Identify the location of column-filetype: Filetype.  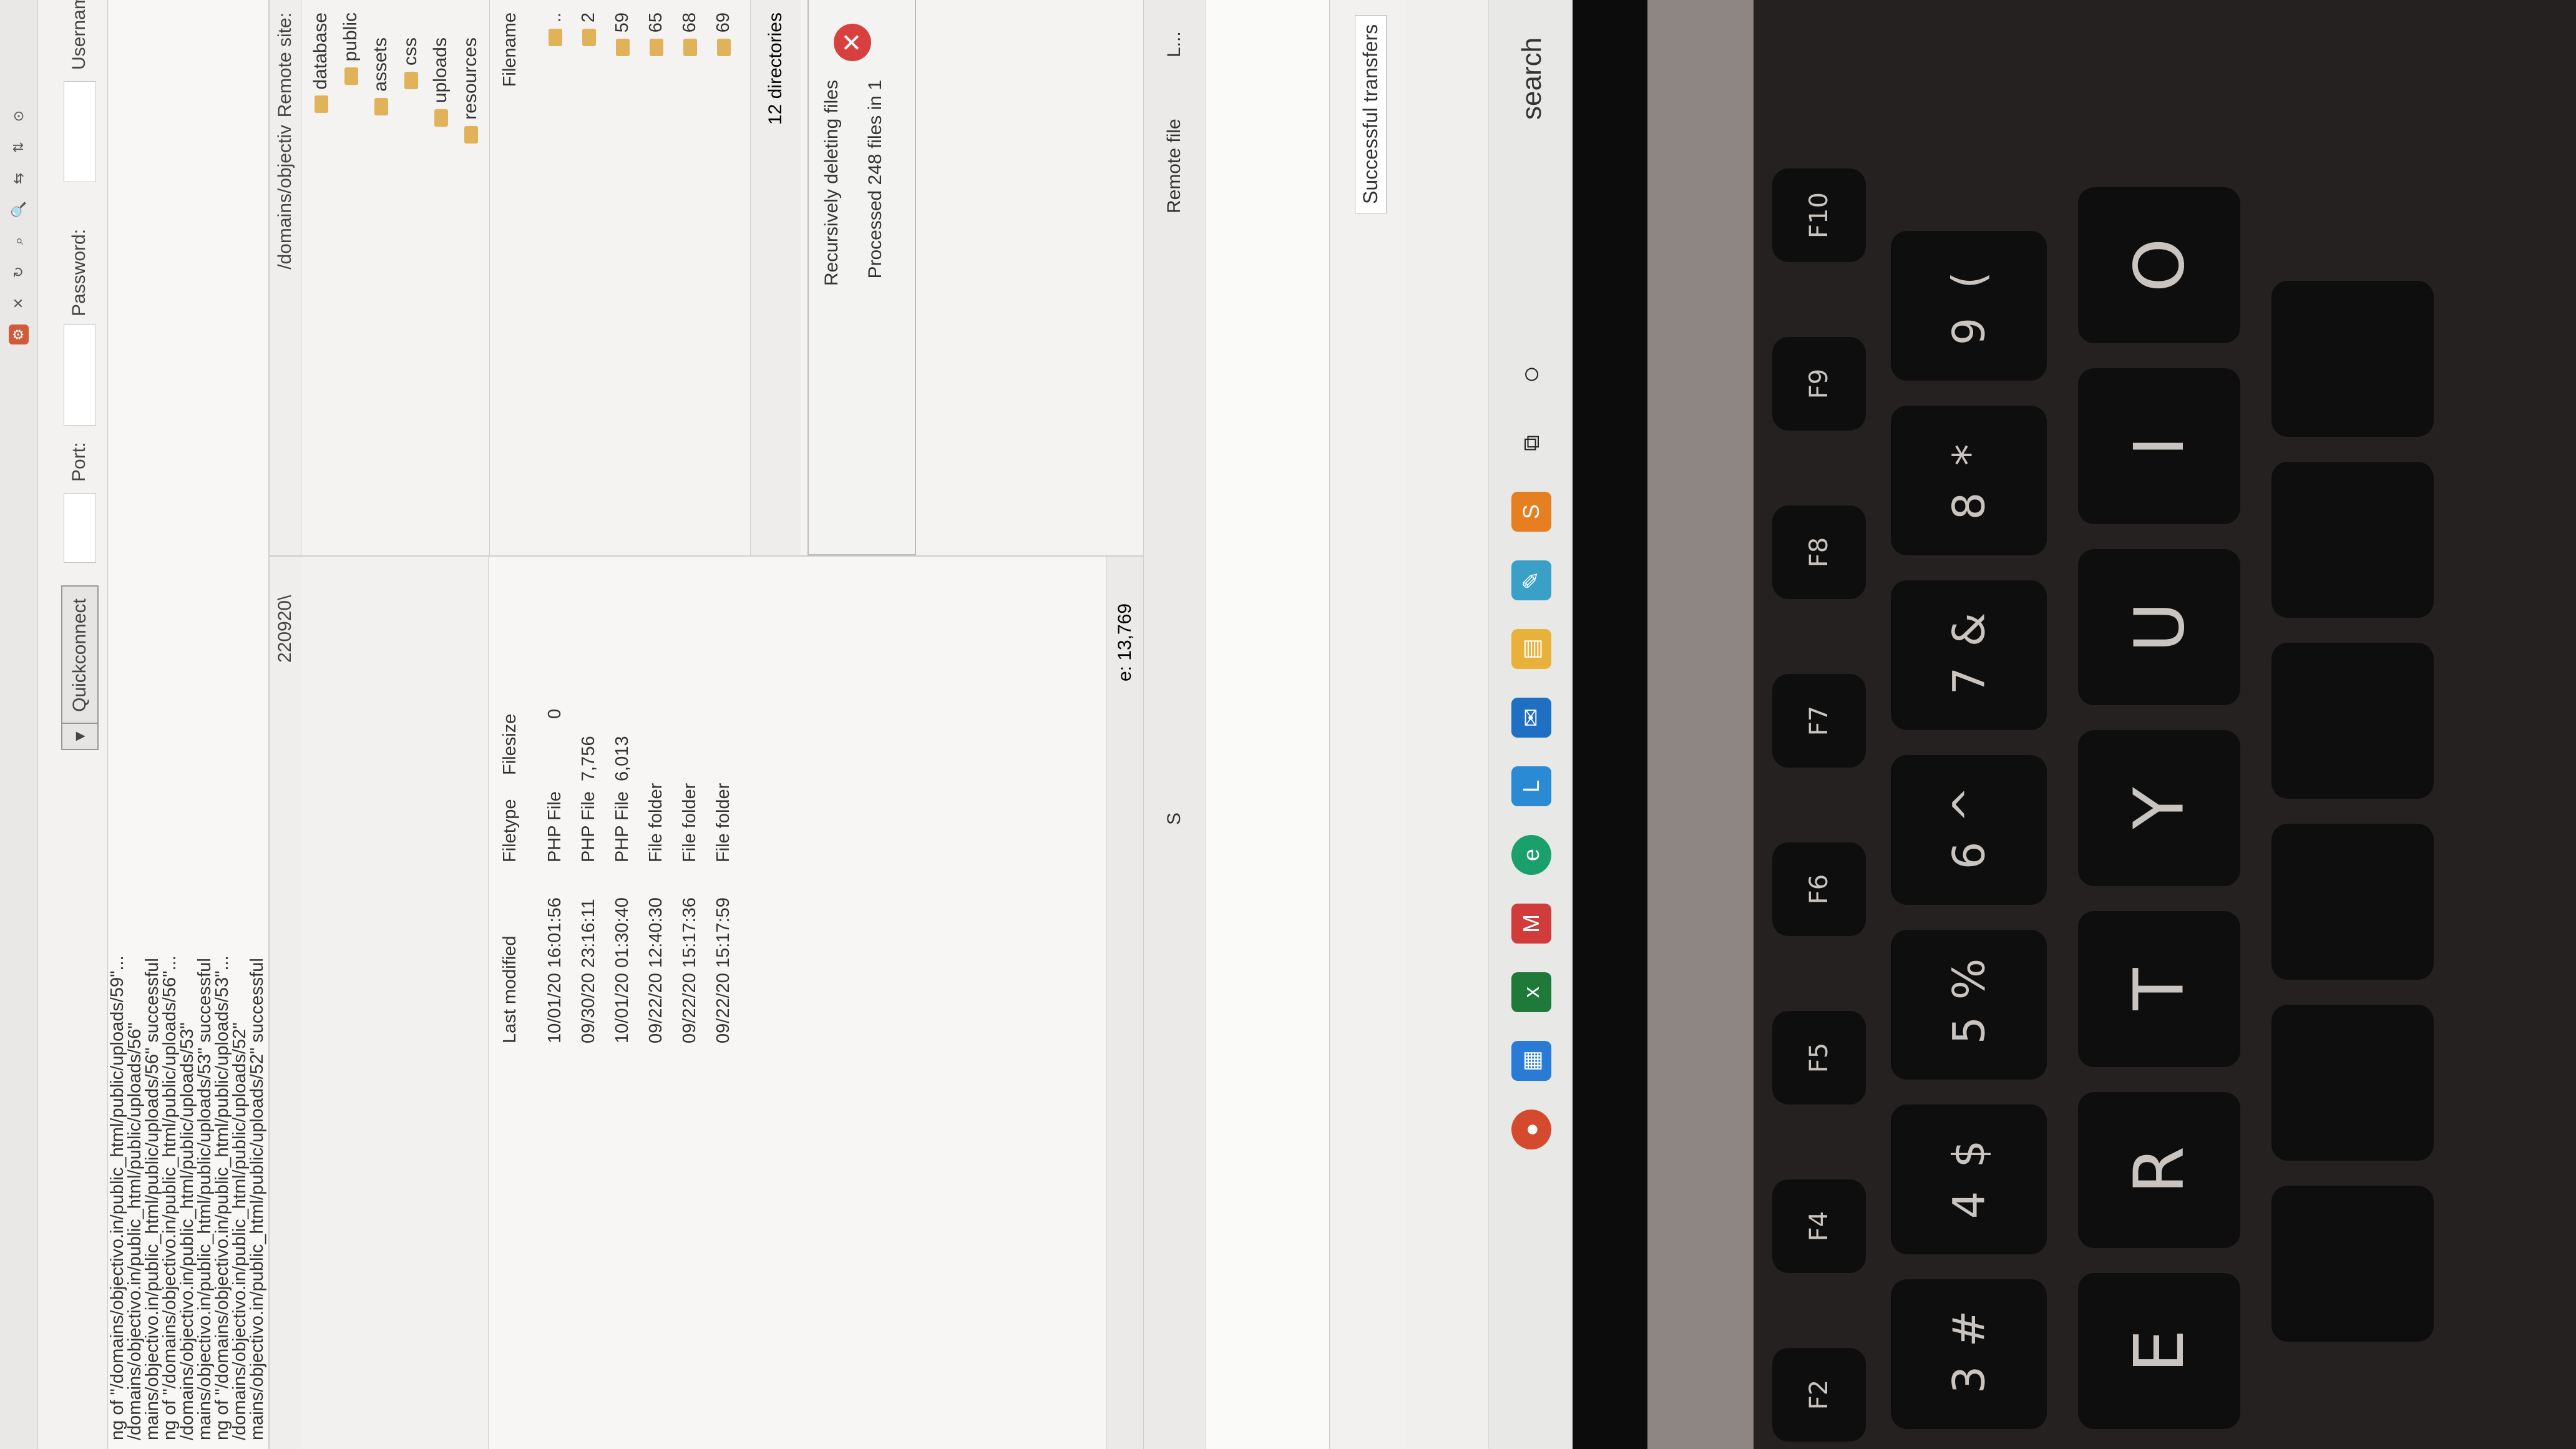
(509, 830).